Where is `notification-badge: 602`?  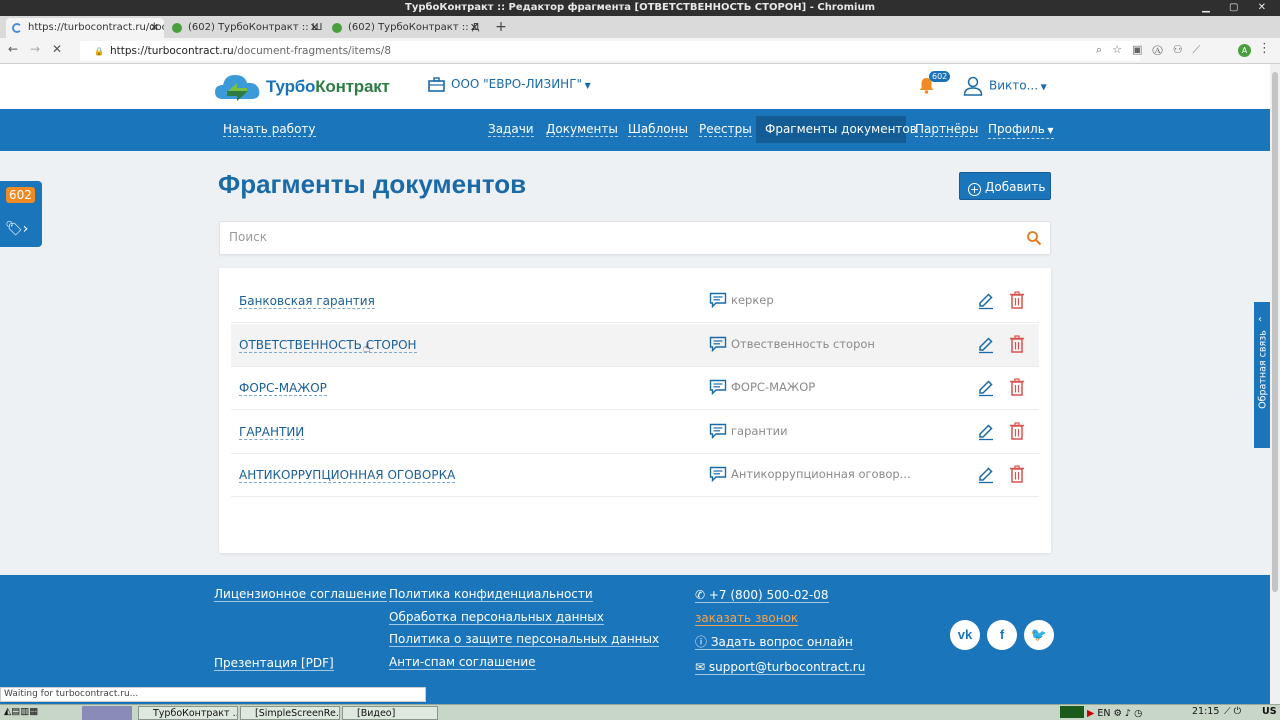
notification-badge: 602 is located at coordinates (940, 76).